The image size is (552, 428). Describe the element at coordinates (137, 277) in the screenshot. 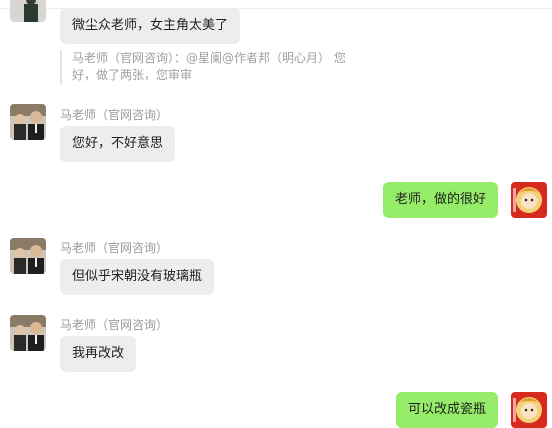

I see `message-bubble-incoming: 但似乎宋朝没有玻璃瓶` at that location.